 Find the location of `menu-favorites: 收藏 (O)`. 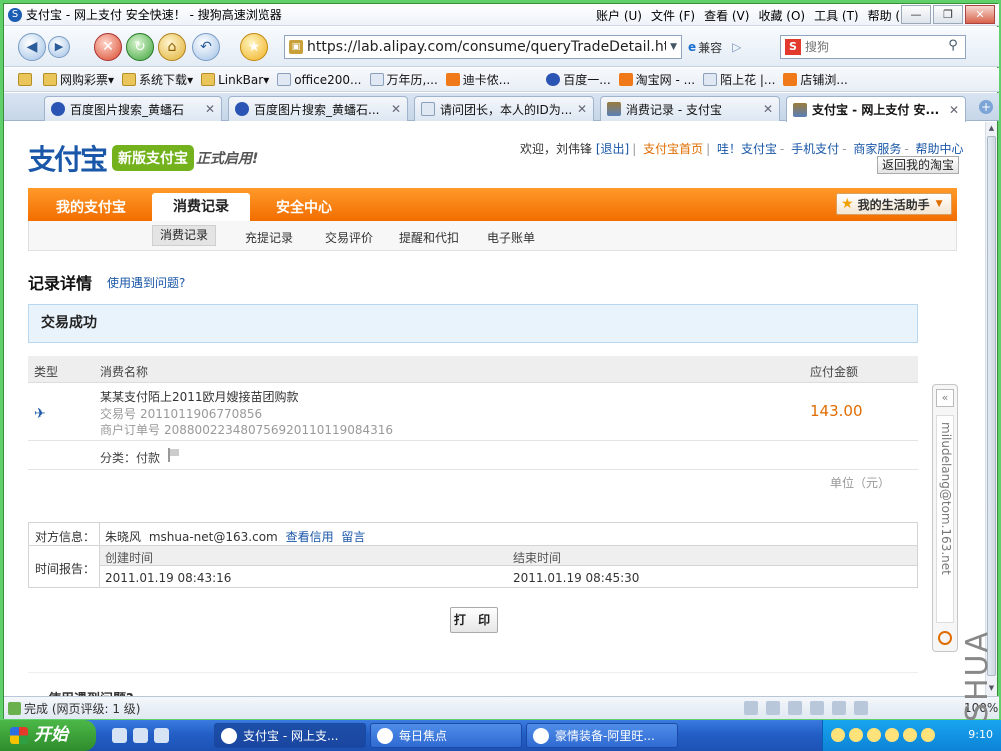

menu-favorites: 收藏 (O) is located at coordinates (786, 15).